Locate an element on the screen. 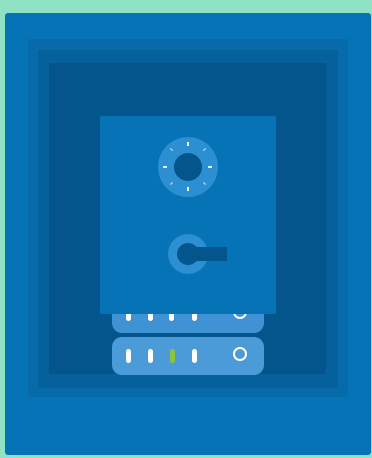  safe-handle-icon is located at coordinates (197, 254).